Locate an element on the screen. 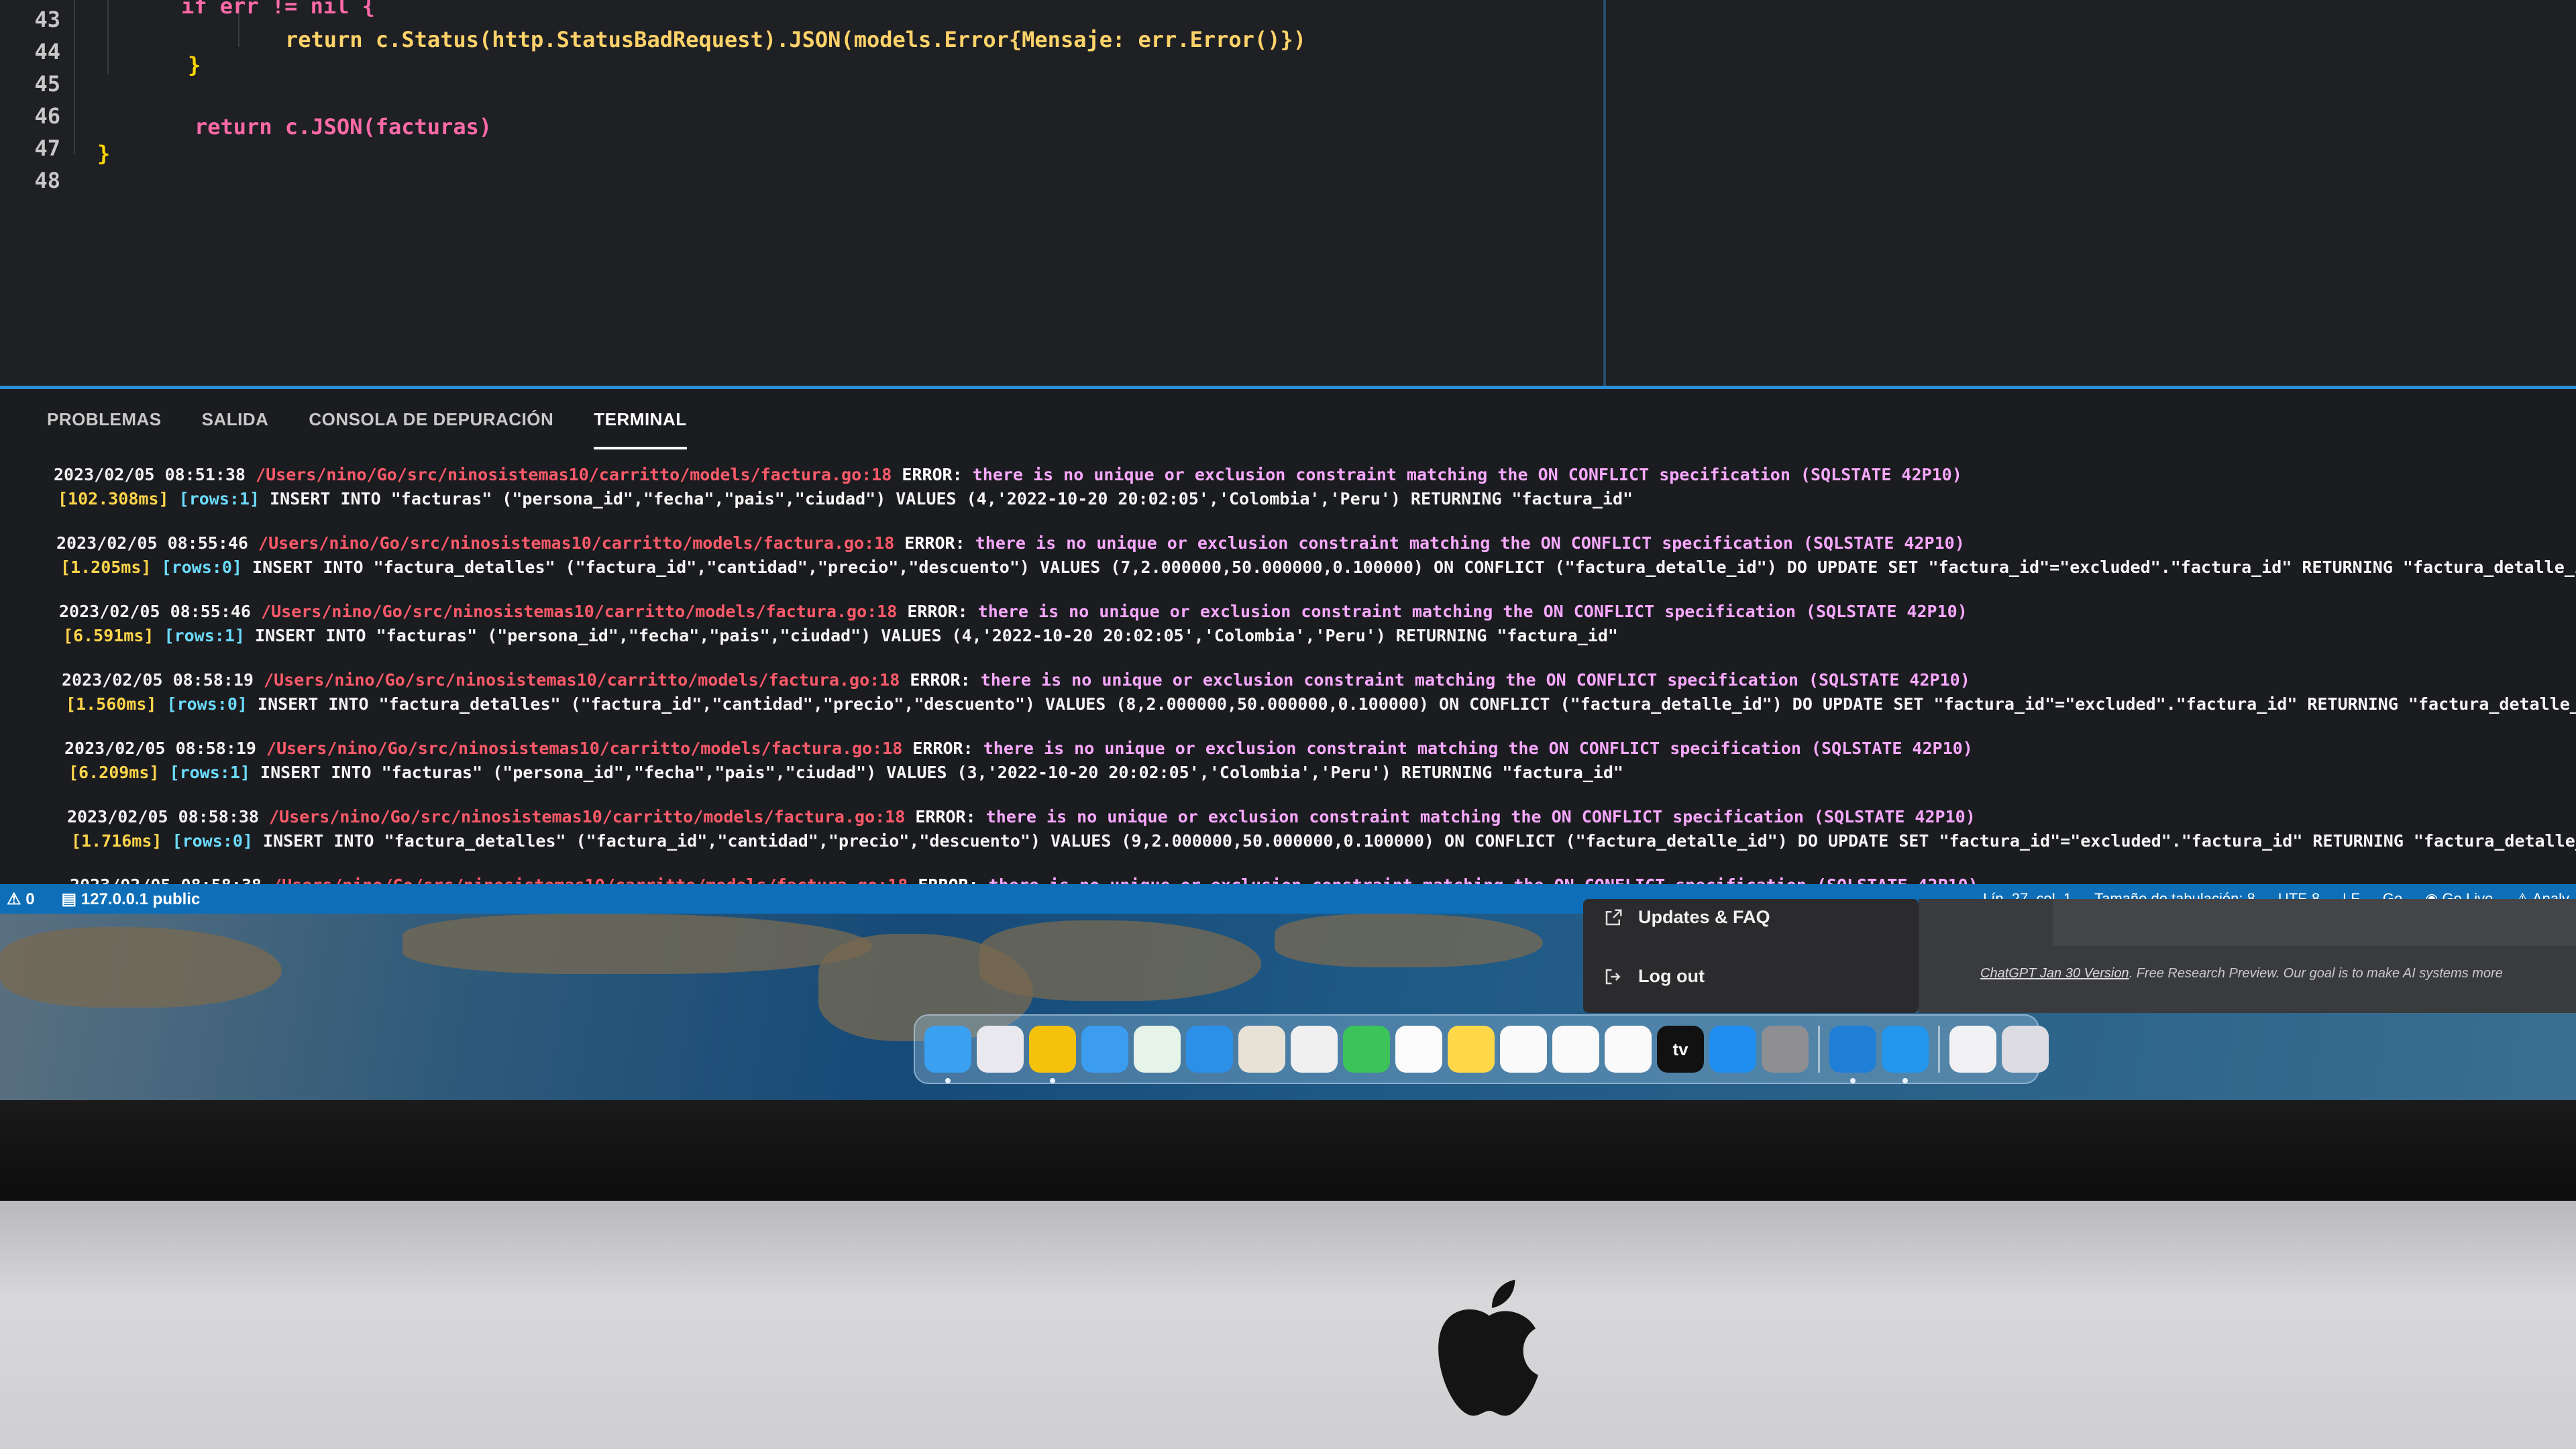 This screenshot has height=1449, width=2576. launchpad-icon is located at coordinates (1000, 1049).